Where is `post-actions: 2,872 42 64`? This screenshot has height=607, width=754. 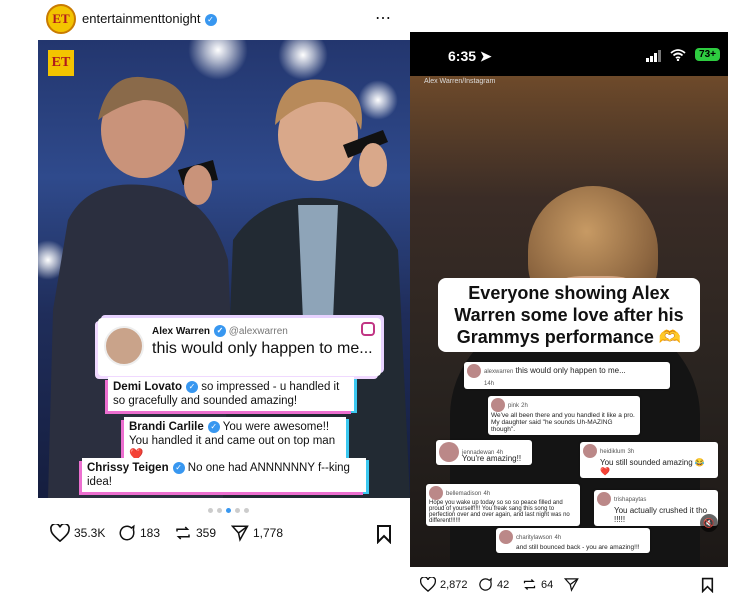
post-actions: 2,872 42 64 is located at coordinates (569, 587).